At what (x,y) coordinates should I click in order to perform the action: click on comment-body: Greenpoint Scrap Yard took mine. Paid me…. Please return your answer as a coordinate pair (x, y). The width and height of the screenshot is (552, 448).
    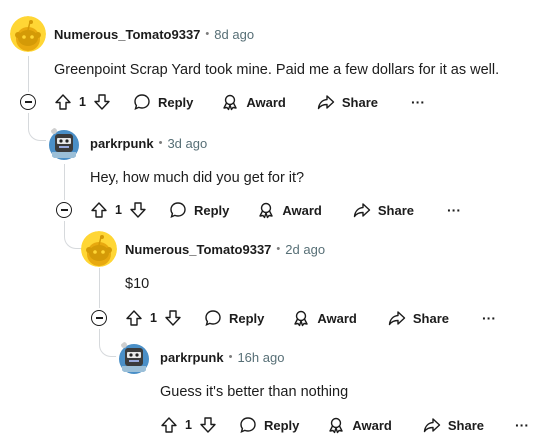
    Looking at the image, I should click on (277, 70).